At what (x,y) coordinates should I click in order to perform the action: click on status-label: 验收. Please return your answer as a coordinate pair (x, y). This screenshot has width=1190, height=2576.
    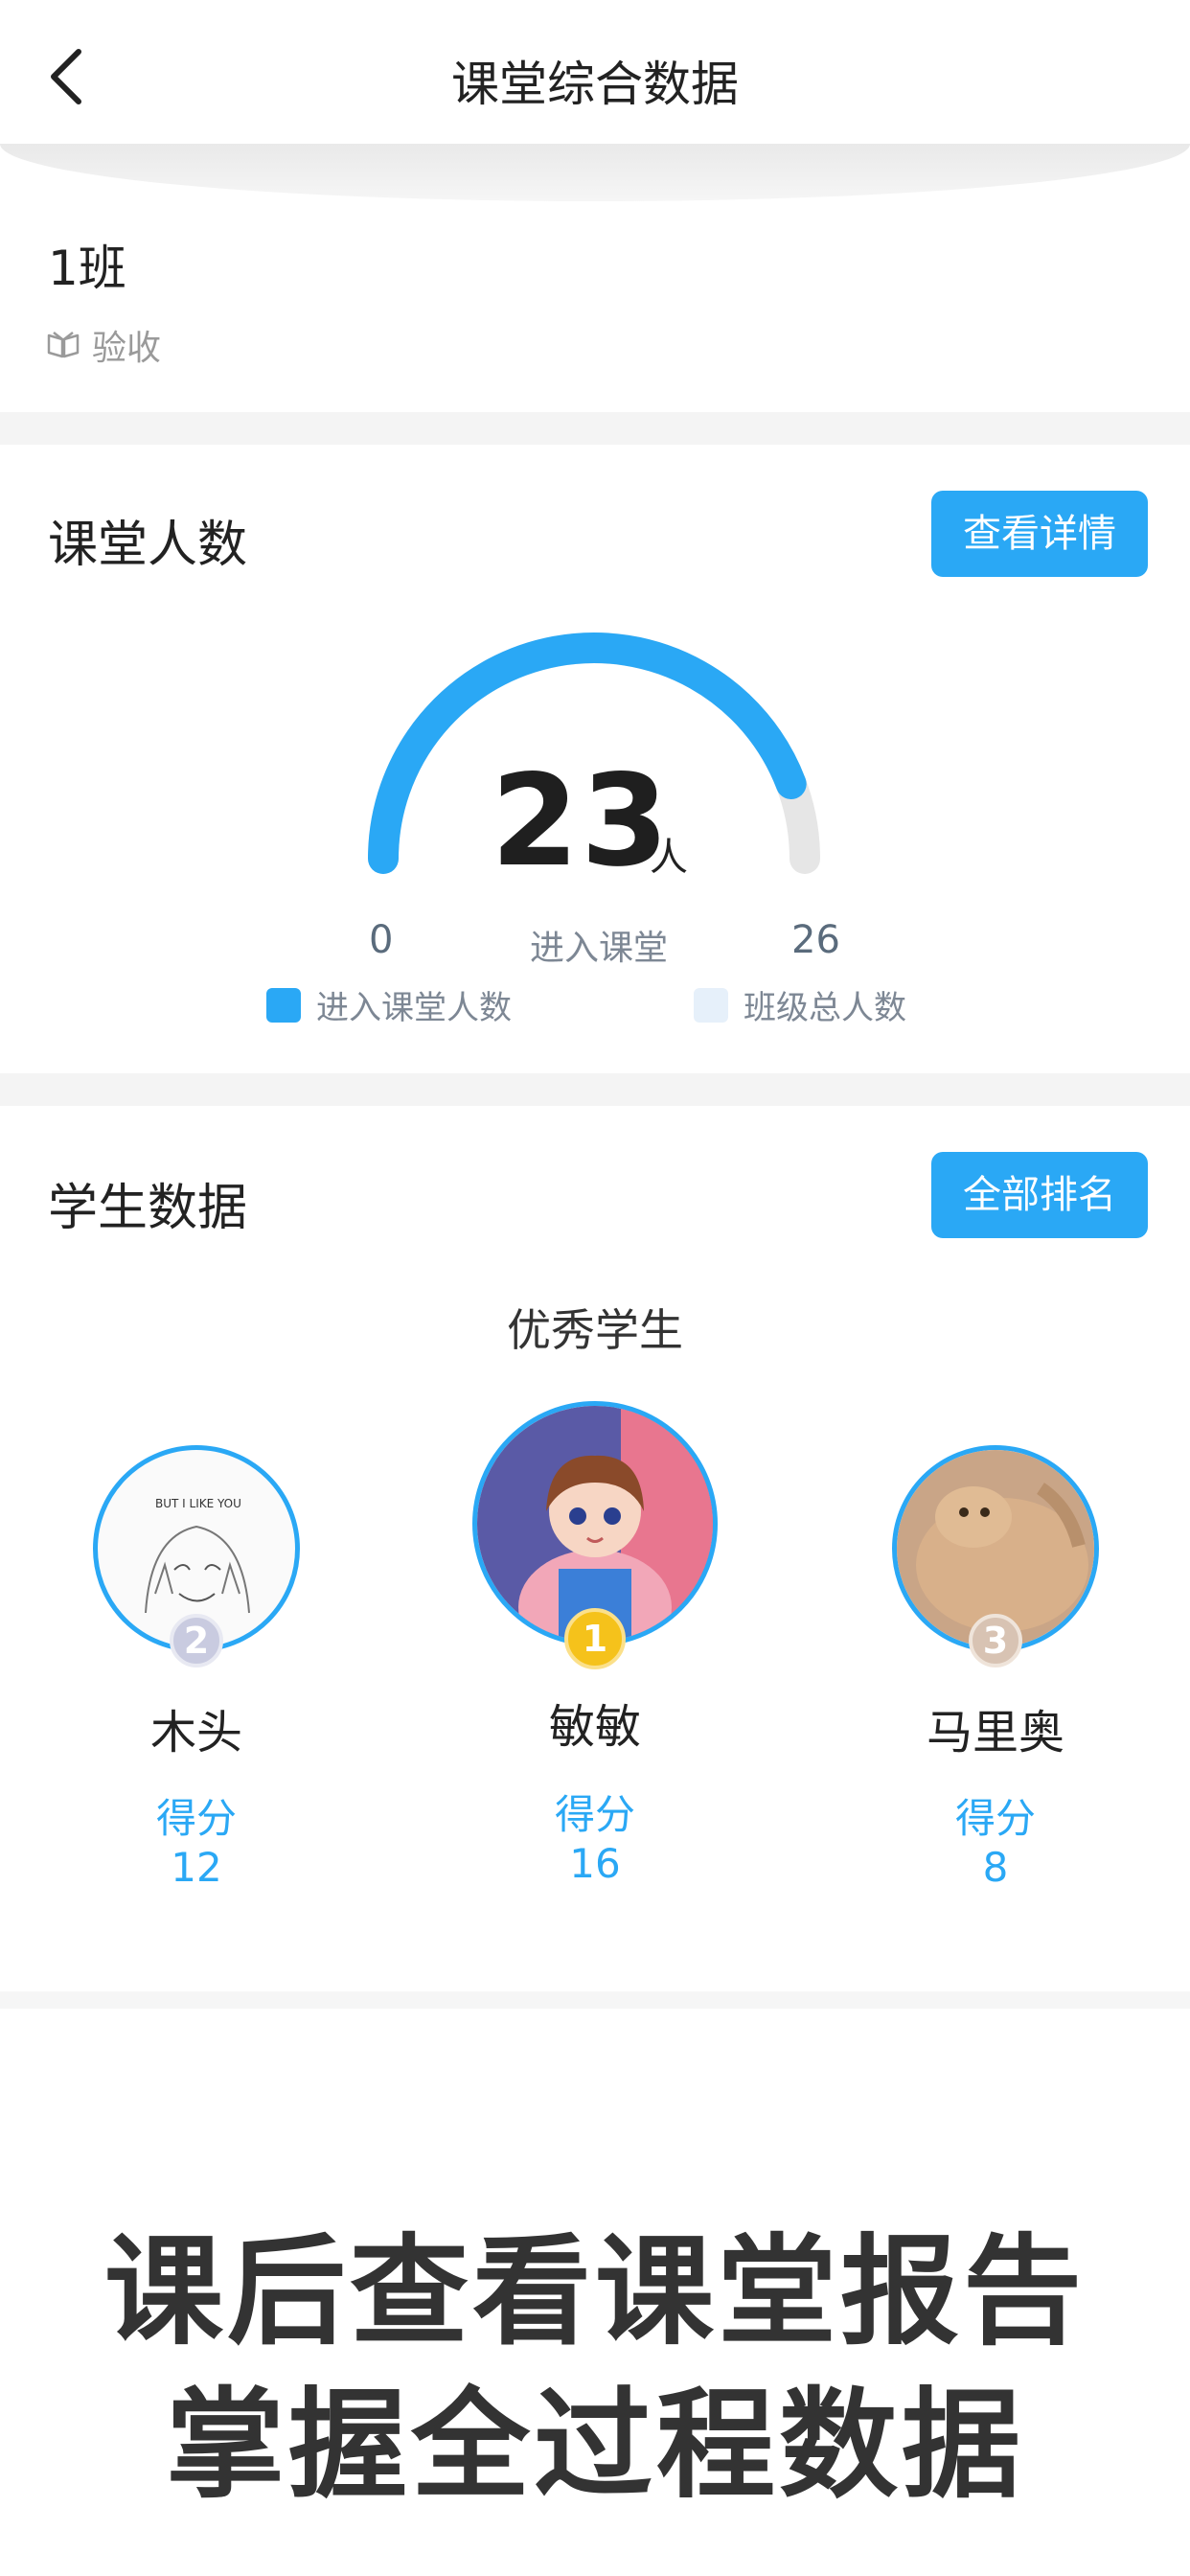
    Looking at the image, I should click on (127, 348).